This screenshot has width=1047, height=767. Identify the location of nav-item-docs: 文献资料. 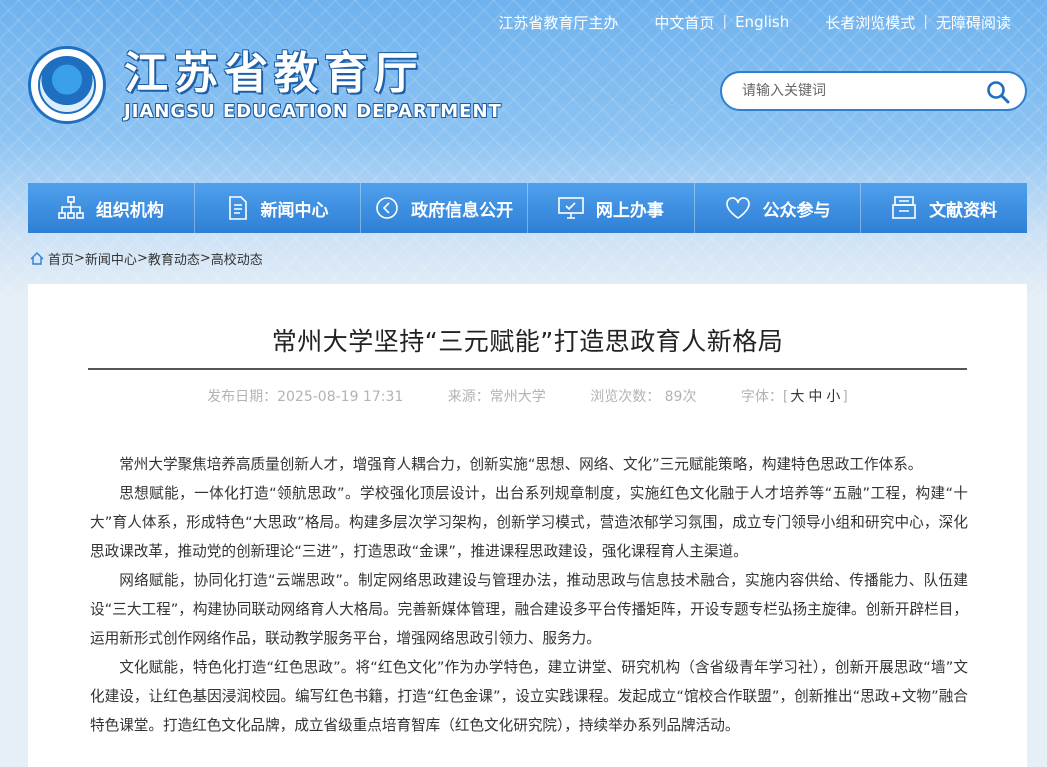
(944, 208).